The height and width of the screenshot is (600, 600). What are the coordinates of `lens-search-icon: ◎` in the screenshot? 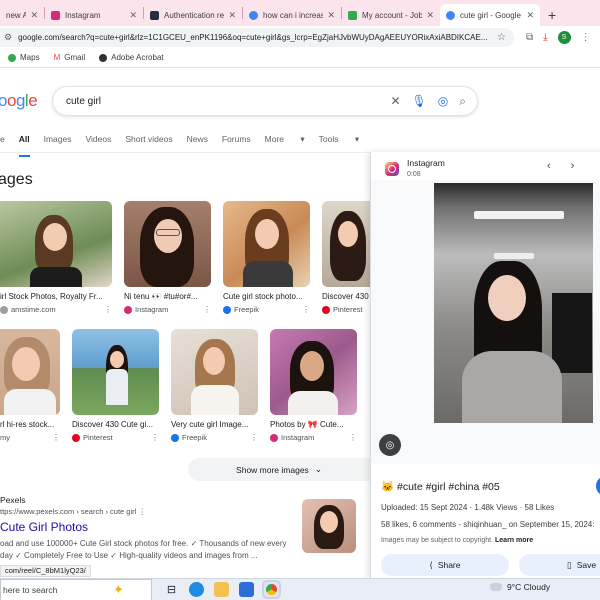 It's located at (390, 445).